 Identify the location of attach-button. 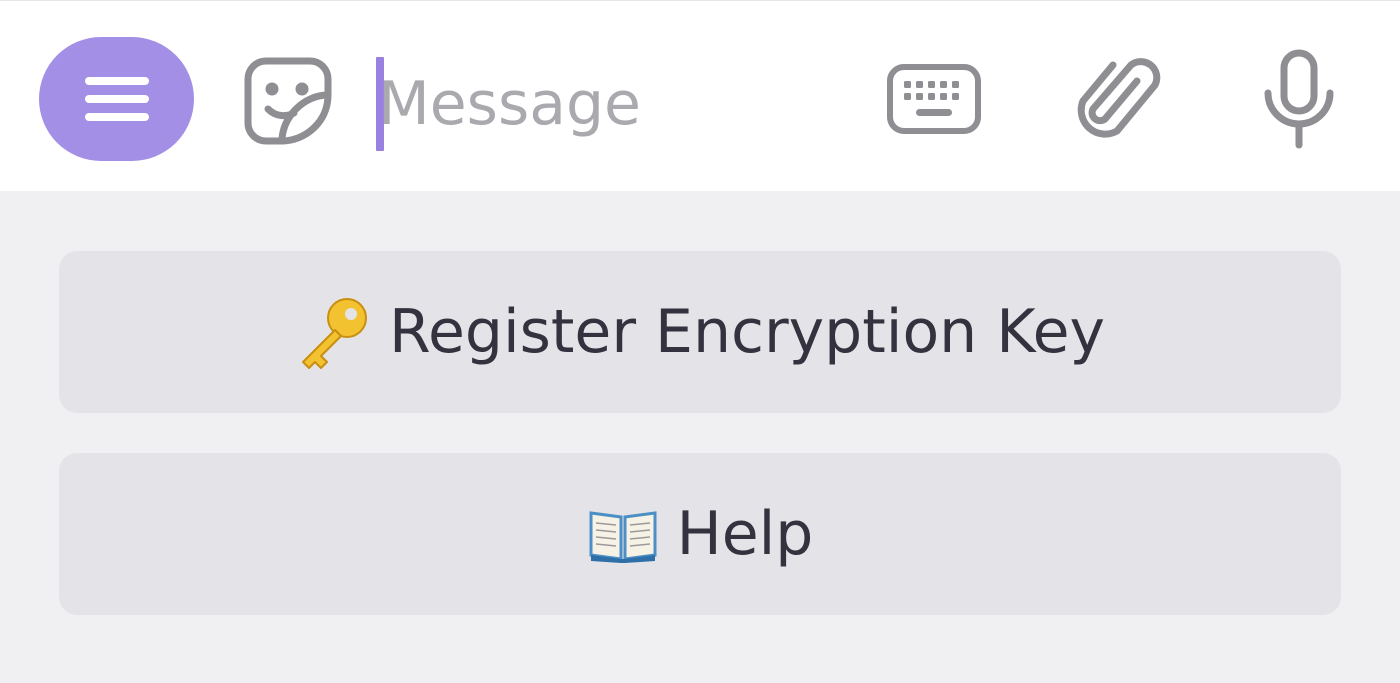
(1120, 99).